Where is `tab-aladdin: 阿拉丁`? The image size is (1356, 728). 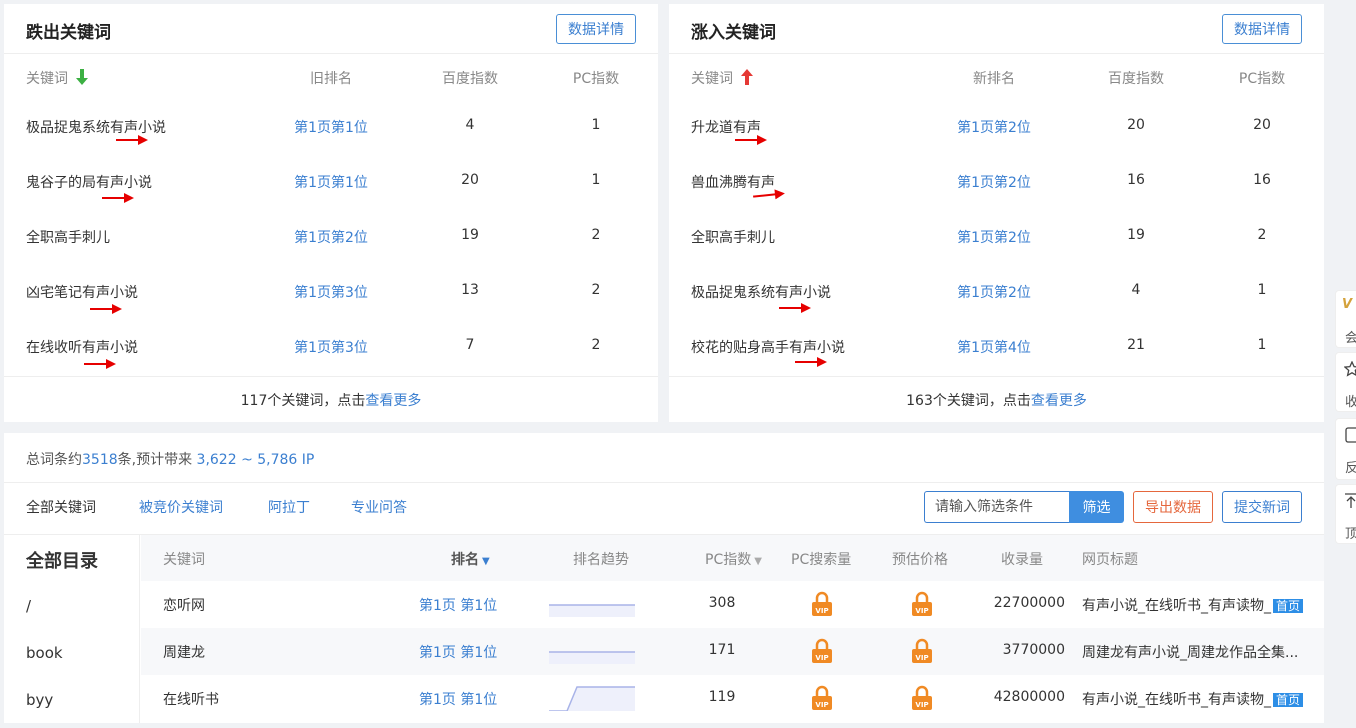 tab-aladdin: 阿拉丁 is located at coordinates (289, 507).